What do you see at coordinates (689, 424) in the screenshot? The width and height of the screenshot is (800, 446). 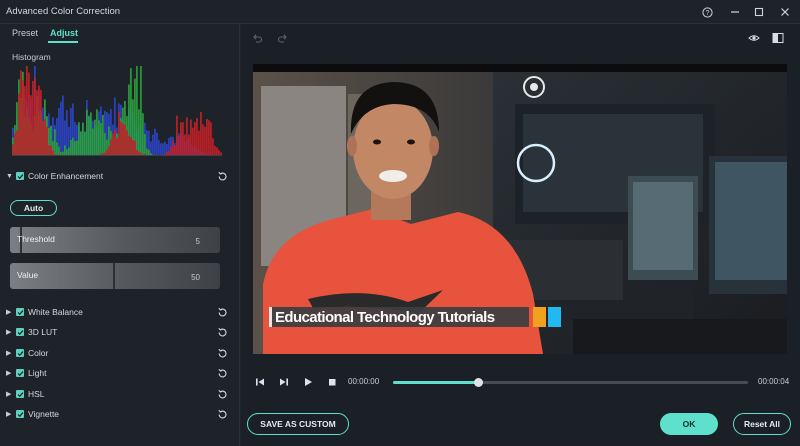 I see `ok-button: OK` at bounding box center [689, 424].